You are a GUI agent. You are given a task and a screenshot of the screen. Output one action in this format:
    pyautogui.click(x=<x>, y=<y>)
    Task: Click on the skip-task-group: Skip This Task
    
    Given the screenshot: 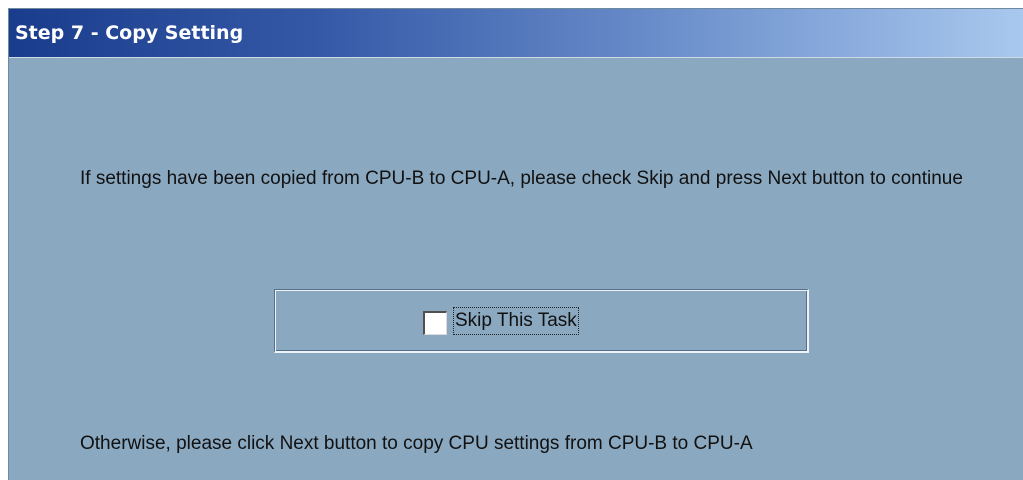 What is the action you would take?
    pyautogui.click(x=541, y=321)
    